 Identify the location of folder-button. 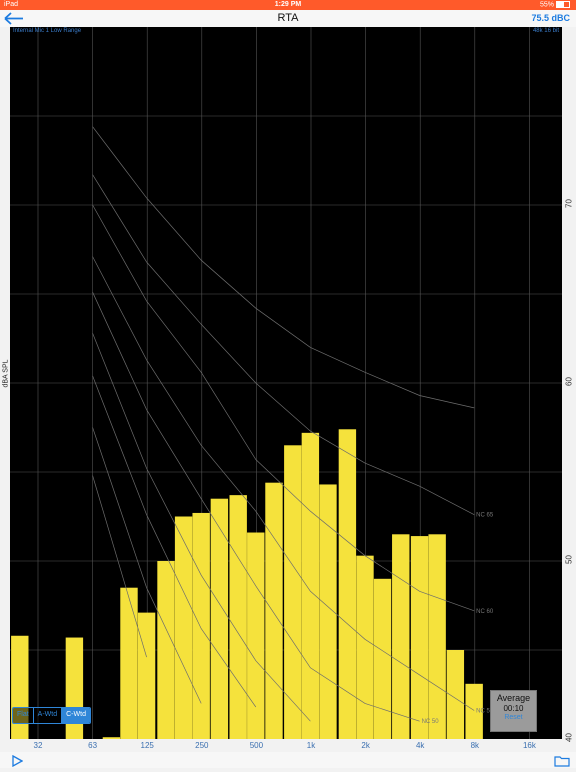
(562, 763).